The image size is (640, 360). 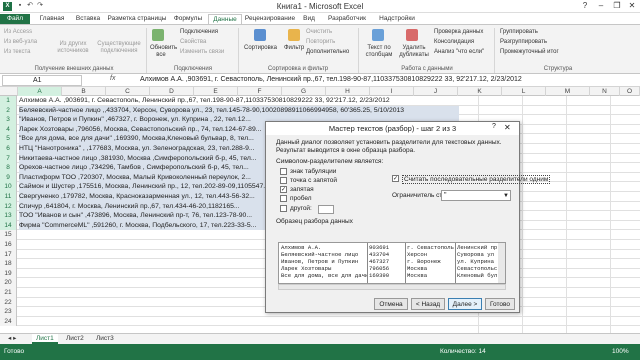 I want to click on comma-checkbox: ✓, so click(x=283, y=189).